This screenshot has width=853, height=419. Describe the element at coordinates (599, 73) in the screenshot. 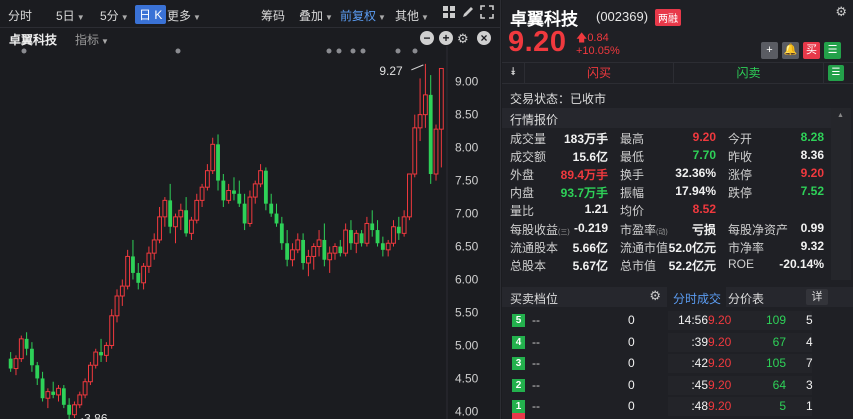

I see `flash-buy-button: 闪买` at that location.